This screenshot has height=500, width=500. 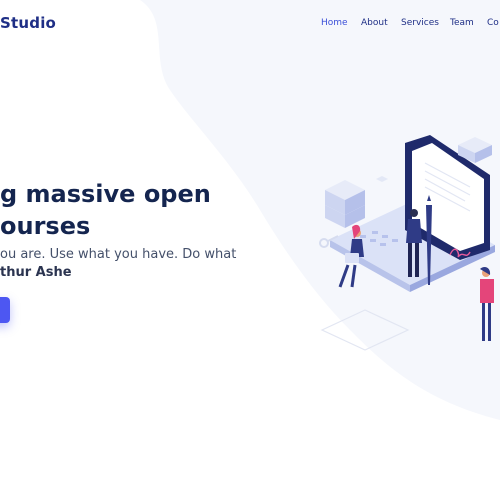 I want to click on hero-quote: ou are. Use what you have. Do what, so click(x=118, y=254).